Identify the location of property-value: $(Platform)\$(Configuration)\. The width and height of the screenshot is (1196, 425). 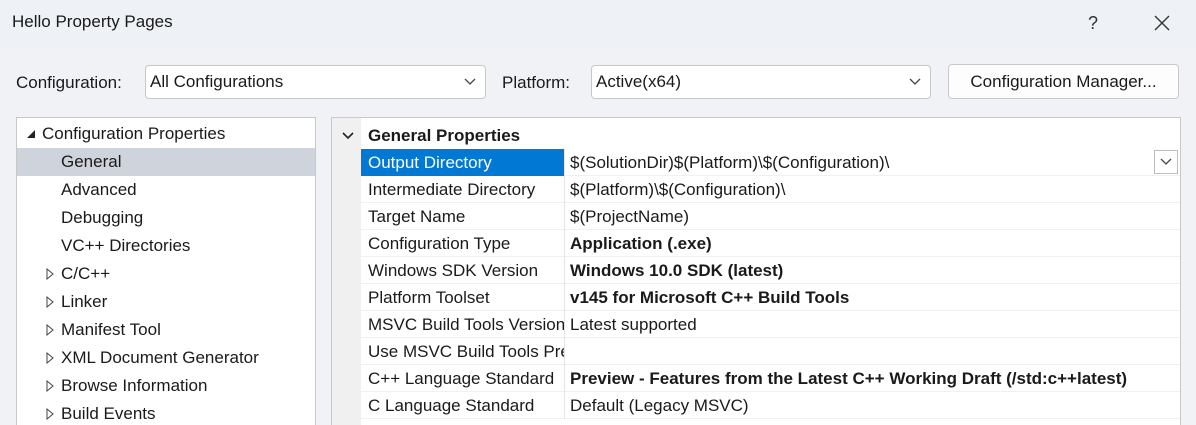
(872, 189).